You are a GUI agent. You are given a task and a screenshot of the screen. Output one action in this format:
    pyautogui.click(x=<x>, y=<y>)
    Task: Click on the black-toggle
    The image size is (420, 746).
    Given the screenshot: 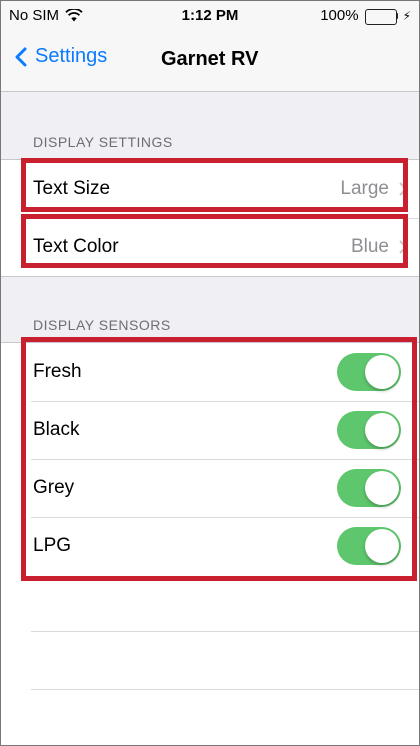 What is the action you would take?
    pyautogui.click(x=369, y=430)
    